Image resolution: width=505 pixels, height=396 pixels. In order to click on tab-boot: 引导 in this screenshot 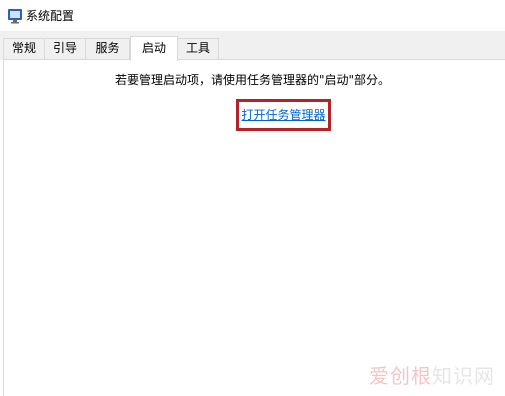, I will do `click(65, 48)`.